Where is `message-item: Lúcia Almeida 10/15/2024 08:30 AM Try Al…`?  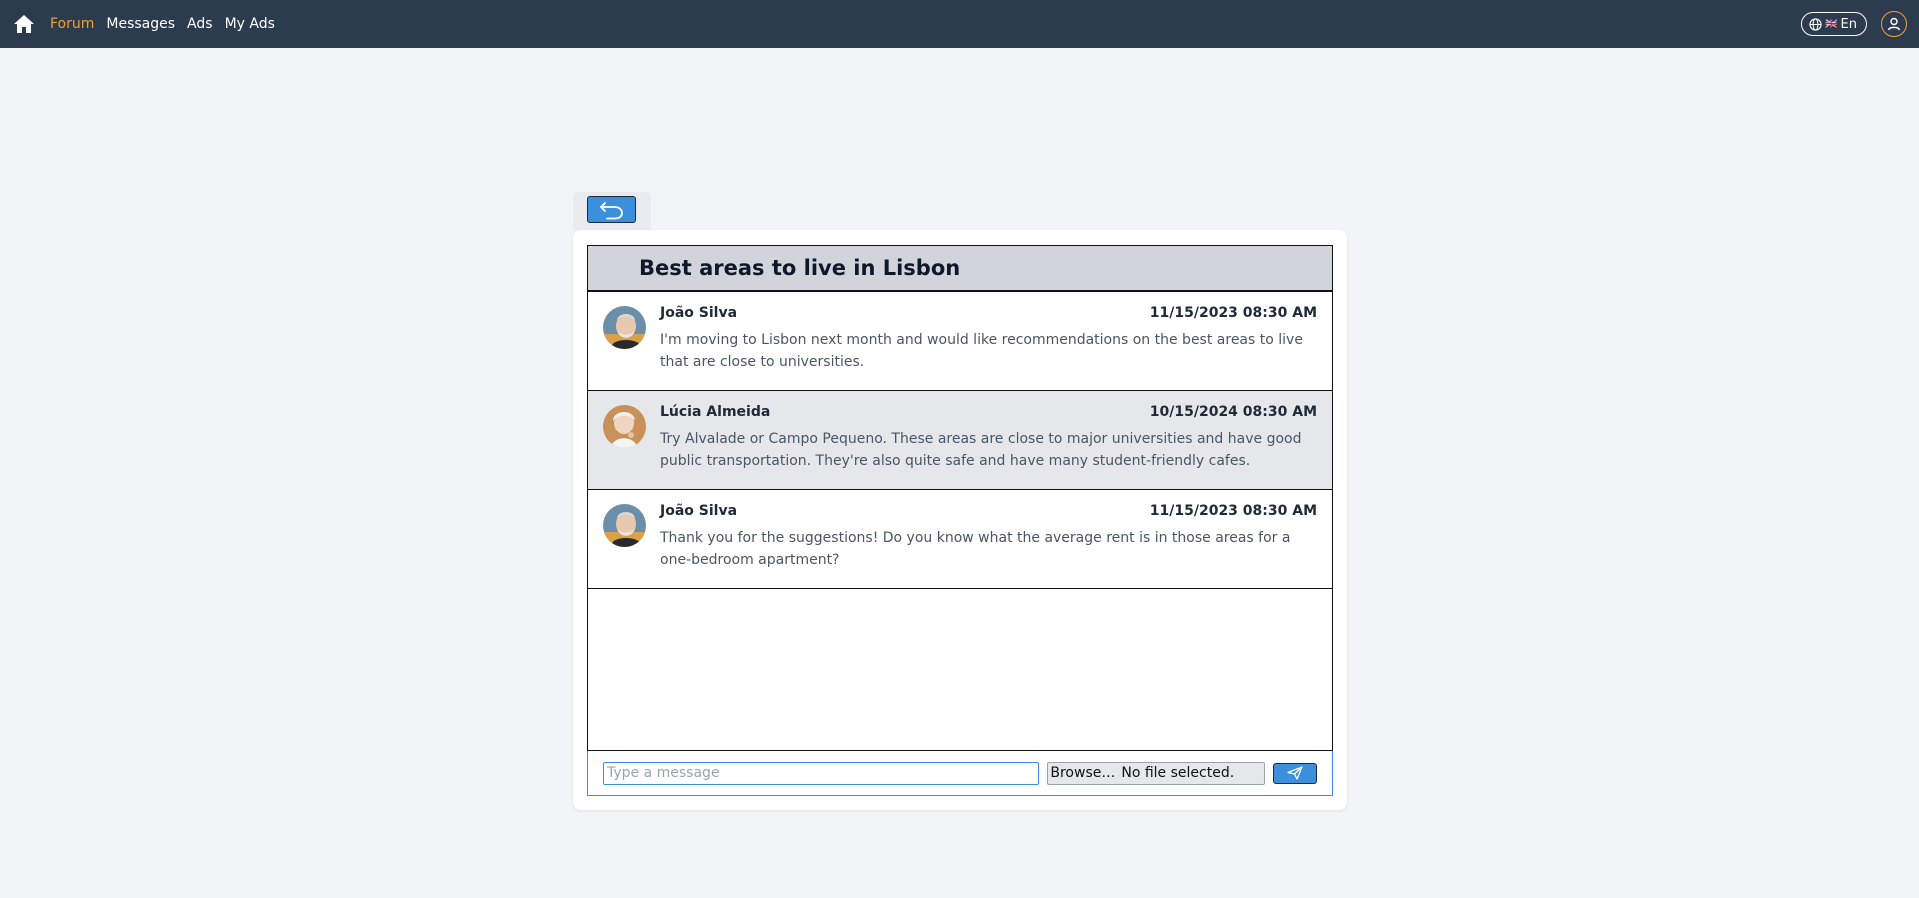 message-item: Lúcia Almeida 10/15/2024 08:30 AM Try Al… is located at coordinates (960, 440).